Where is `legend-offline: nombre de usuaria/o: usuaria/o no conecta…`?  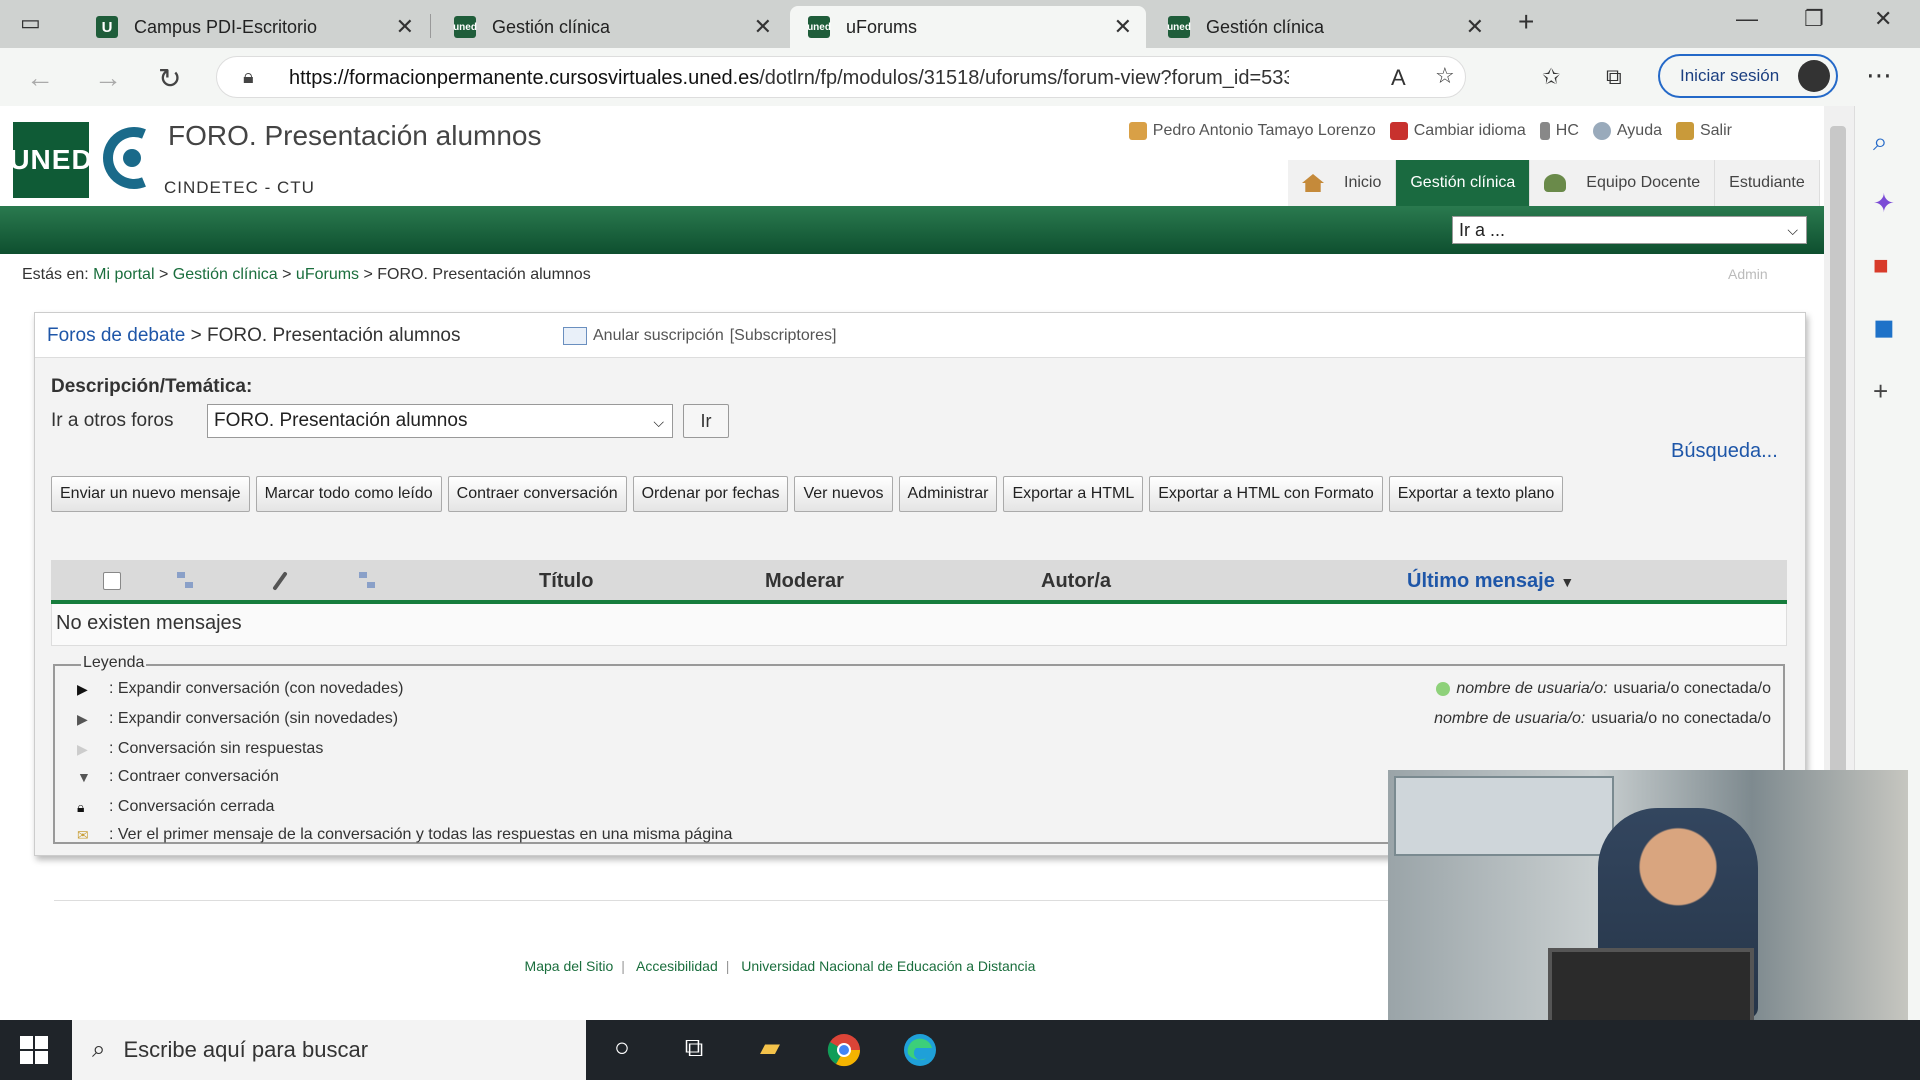
legend-offline: nombre de usuaria/o: usuaria/o no conecta… is located at coordinates (1602, 718).